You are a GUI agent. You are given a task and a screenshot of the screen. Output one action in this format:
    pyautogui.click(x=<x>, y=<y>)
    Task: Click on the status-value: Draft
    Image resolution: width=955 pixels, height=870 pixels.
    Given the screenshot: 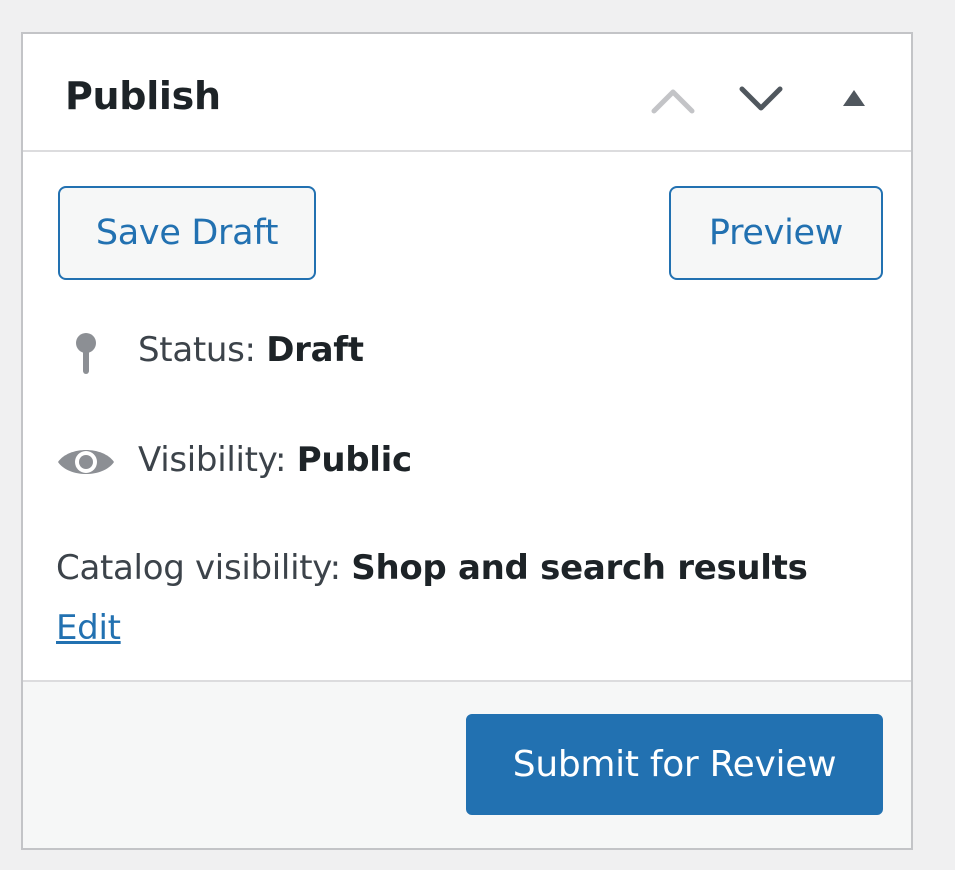 What is the action you would take?
    pyautogui.click(x=315, y=350)
    